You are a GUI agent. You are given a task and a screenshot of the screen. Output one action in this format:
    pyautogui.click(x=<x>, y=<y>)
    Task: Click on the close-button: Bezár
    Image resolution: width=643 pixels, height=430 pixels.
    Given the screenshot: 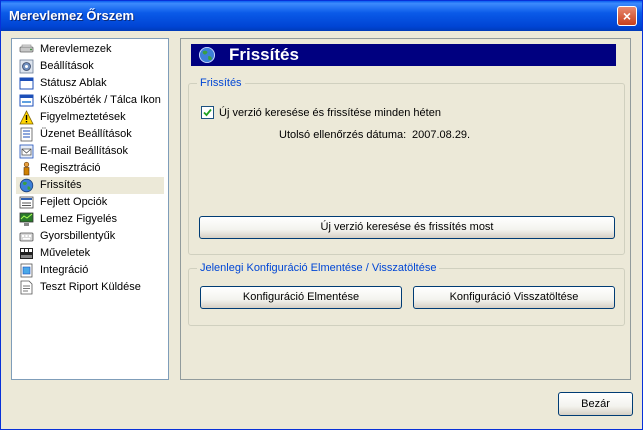 What is the action you would take?
    pyautogui.click(x=595, y=404)
    